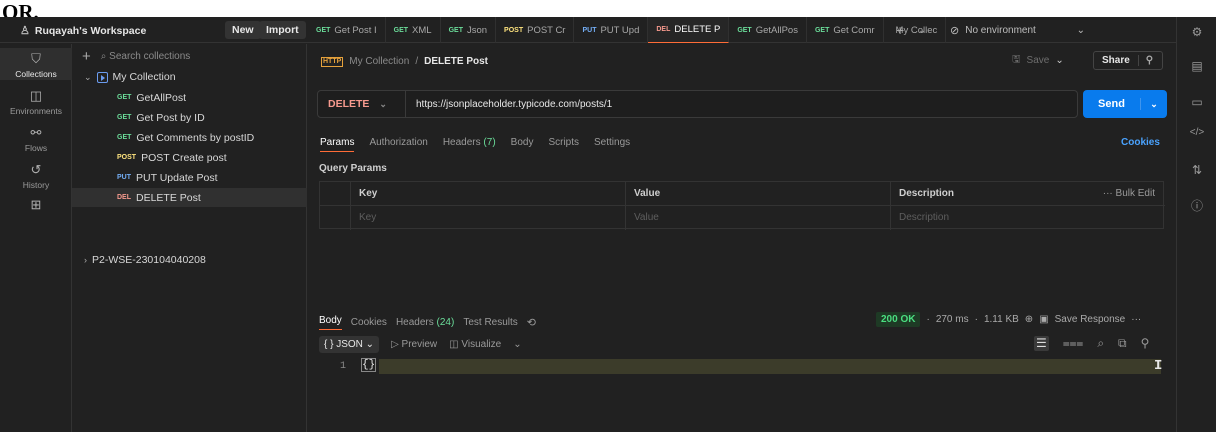 The width and height of the screenshot is (1216, 432). What do you see at coordinates (952, 319) in the screenshot?
I see `response-time: 270 ms` at bounding box center [952, 319].